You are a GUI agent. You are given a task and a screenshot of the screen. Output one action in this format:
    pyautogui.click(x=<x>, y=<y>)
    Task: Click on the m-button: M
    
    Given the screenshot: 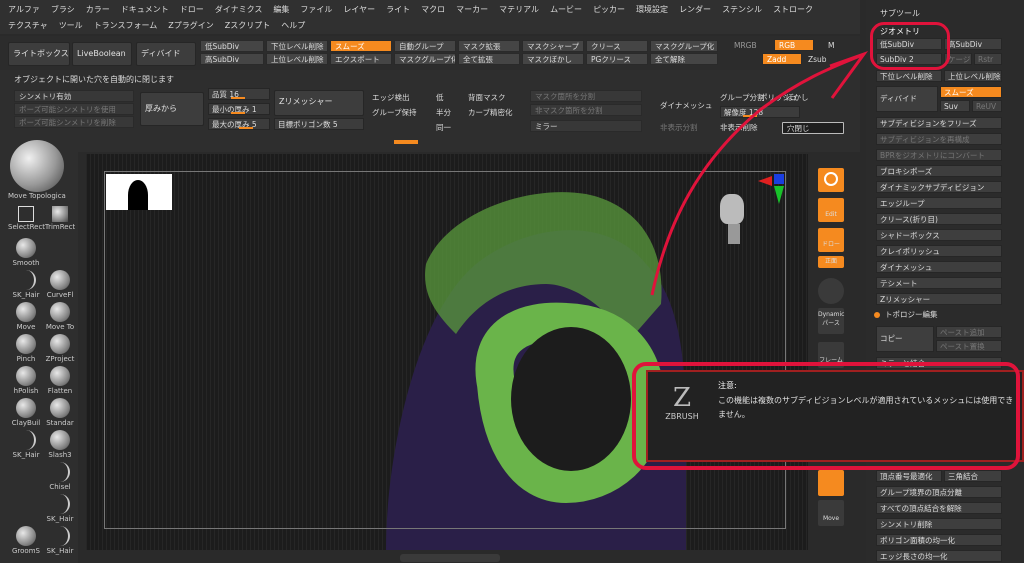 What is the action you would take?
    pyautogui.click(x=831, y=45)
    